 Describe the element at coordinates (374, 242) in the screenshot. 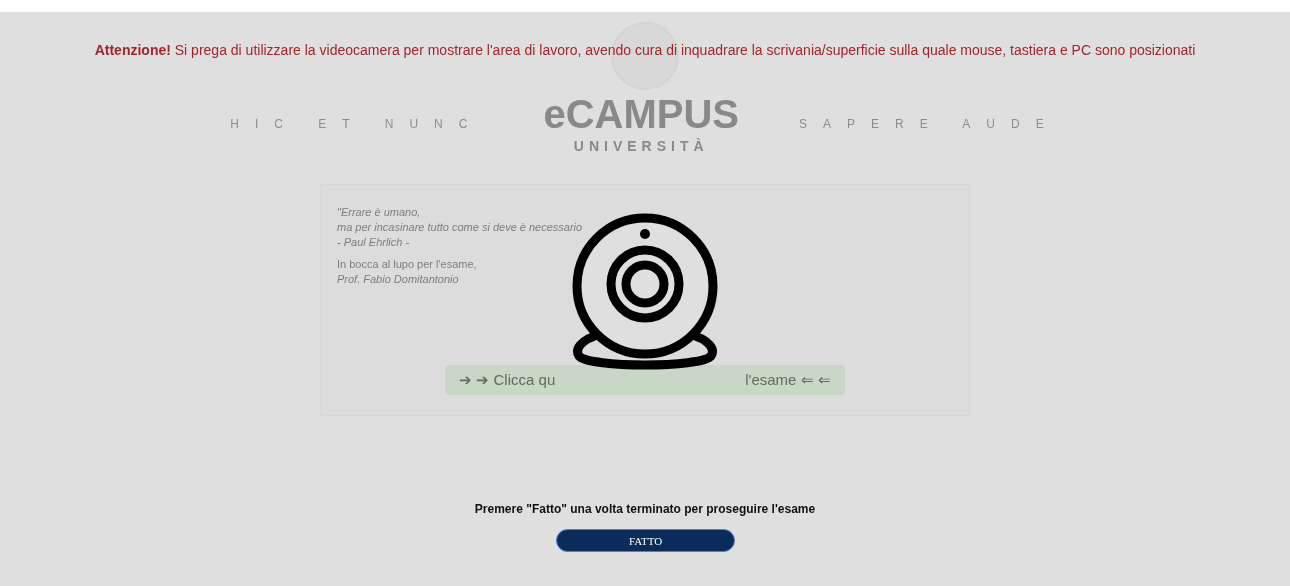

I see `quote-line: - Paul Ehrlich -` at that location.